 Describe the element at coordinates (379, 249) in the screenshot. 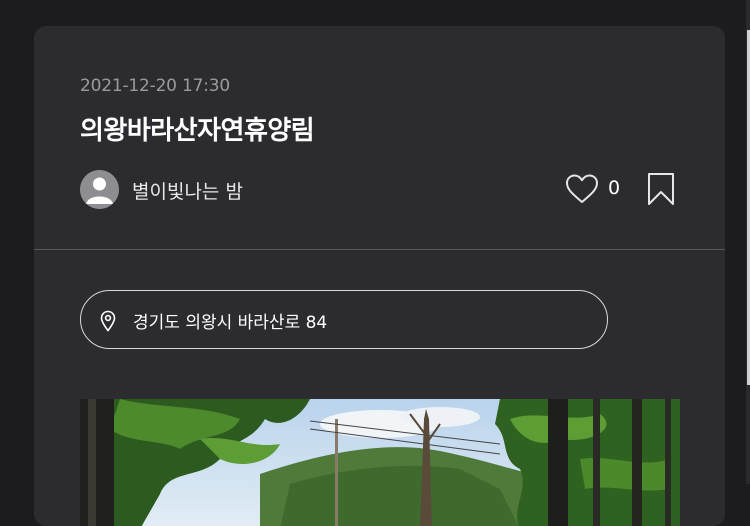

I see `divider` at that location.